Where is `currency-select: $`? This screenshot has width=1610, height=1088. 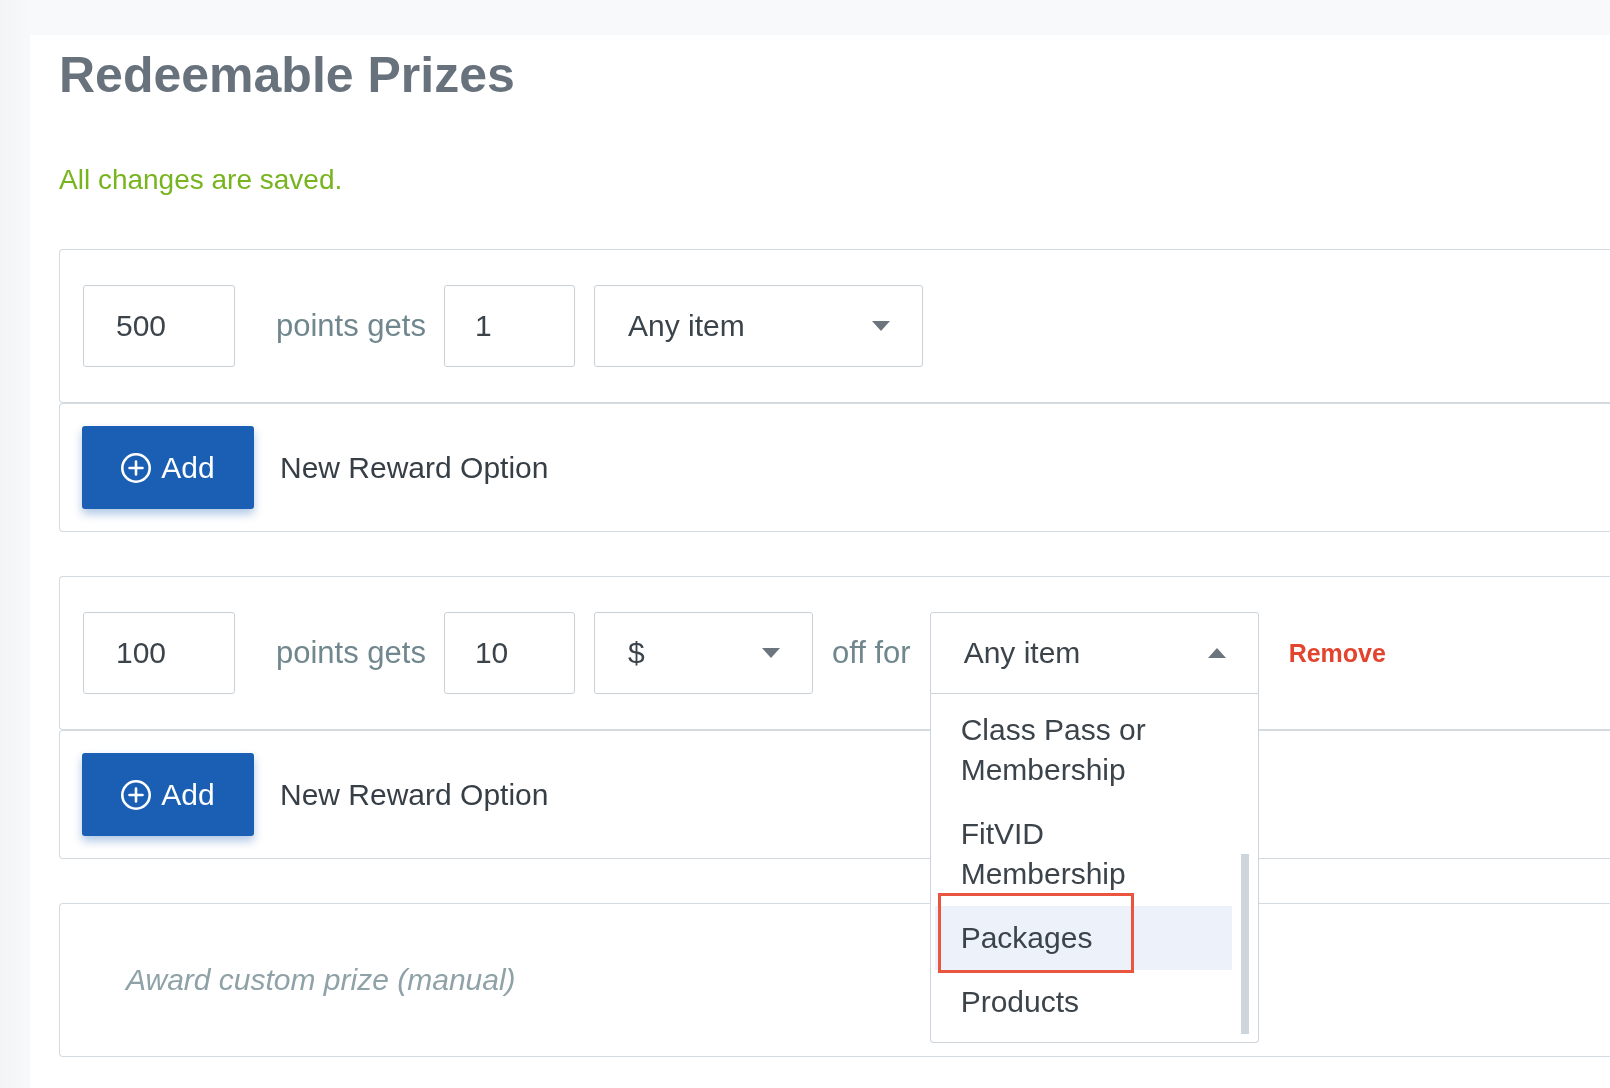
currency-select: $ is located at coordinates (703, 653).